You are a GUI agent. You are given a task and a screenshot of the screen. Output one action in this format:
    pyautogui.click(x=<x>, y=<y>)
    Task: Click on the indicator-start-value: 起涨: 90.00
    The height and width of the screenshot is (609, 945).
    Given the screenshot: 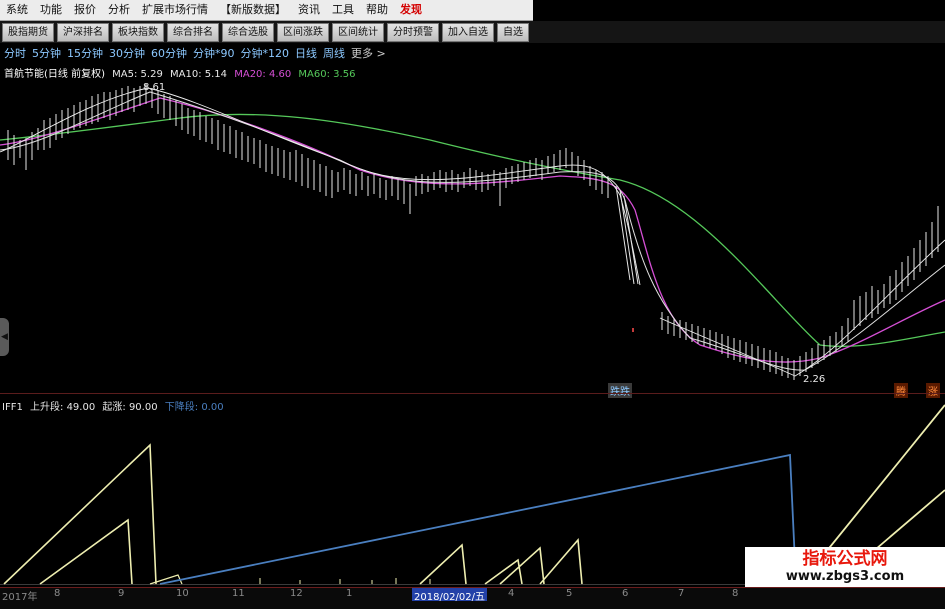 What is the action you would take?
    pyautogui.click(x=130, y=407)
    